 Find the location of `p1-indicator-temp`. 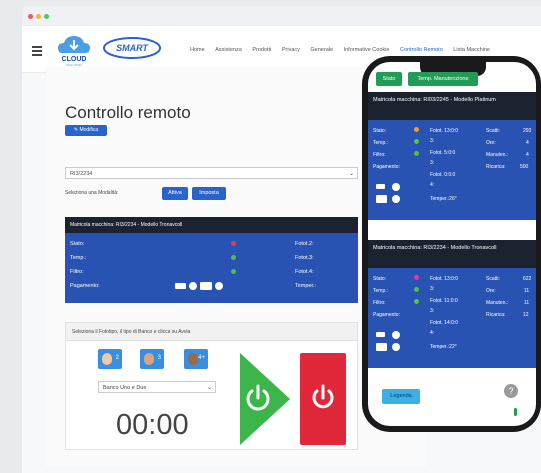

p1-indicator-temp is located at coordinates (416, 141).